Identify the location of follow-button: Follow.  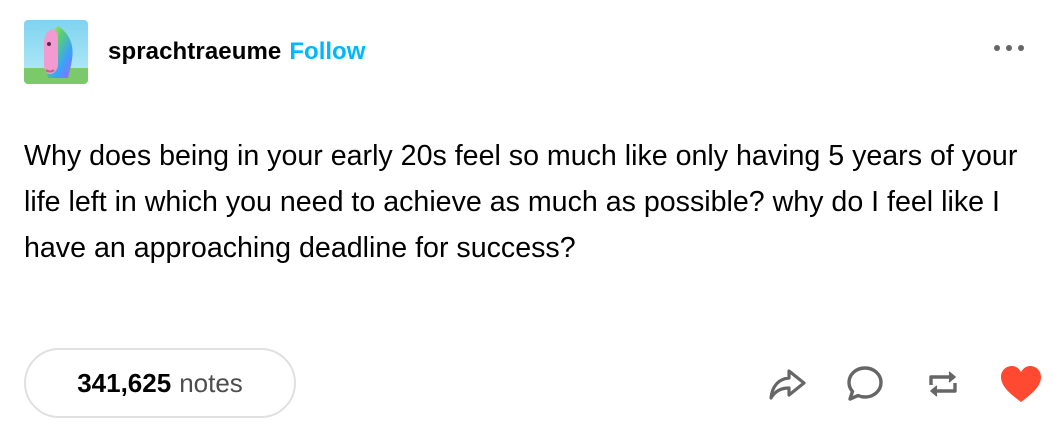
(327, 52).